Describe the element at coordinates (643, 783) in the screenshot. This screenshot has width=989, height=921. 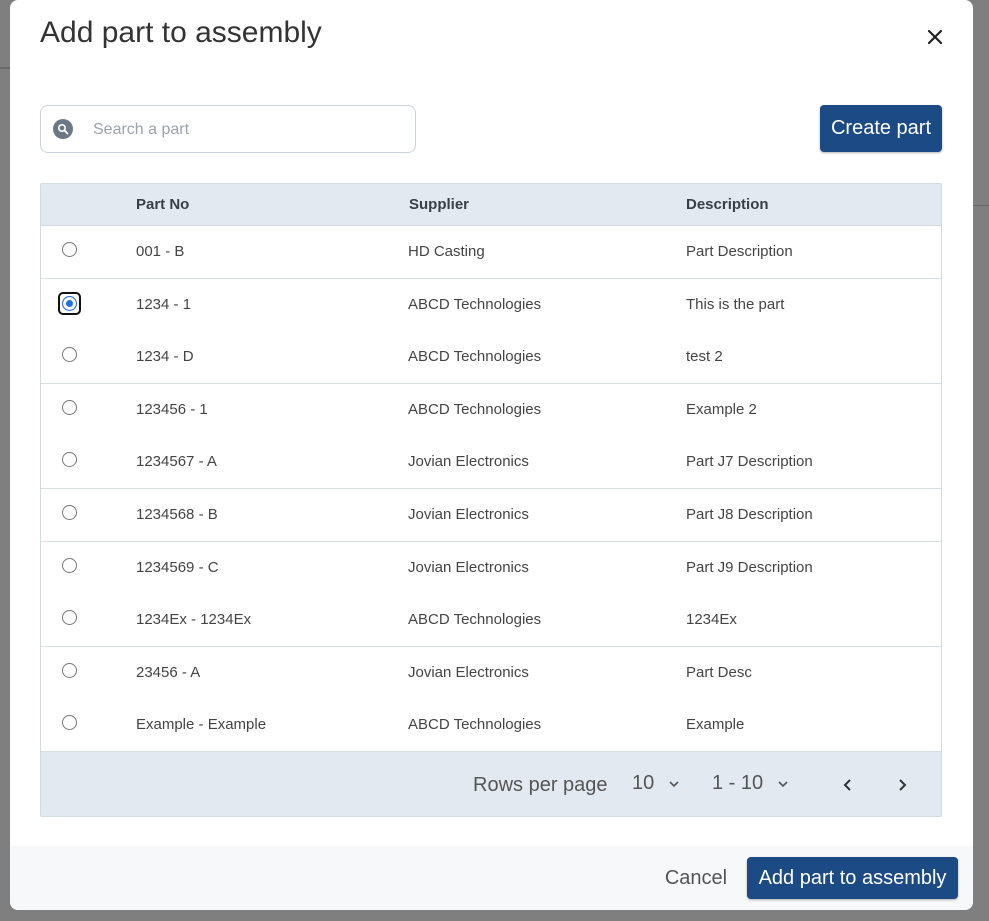
I see `rows-per-page-value: 10` at that location.